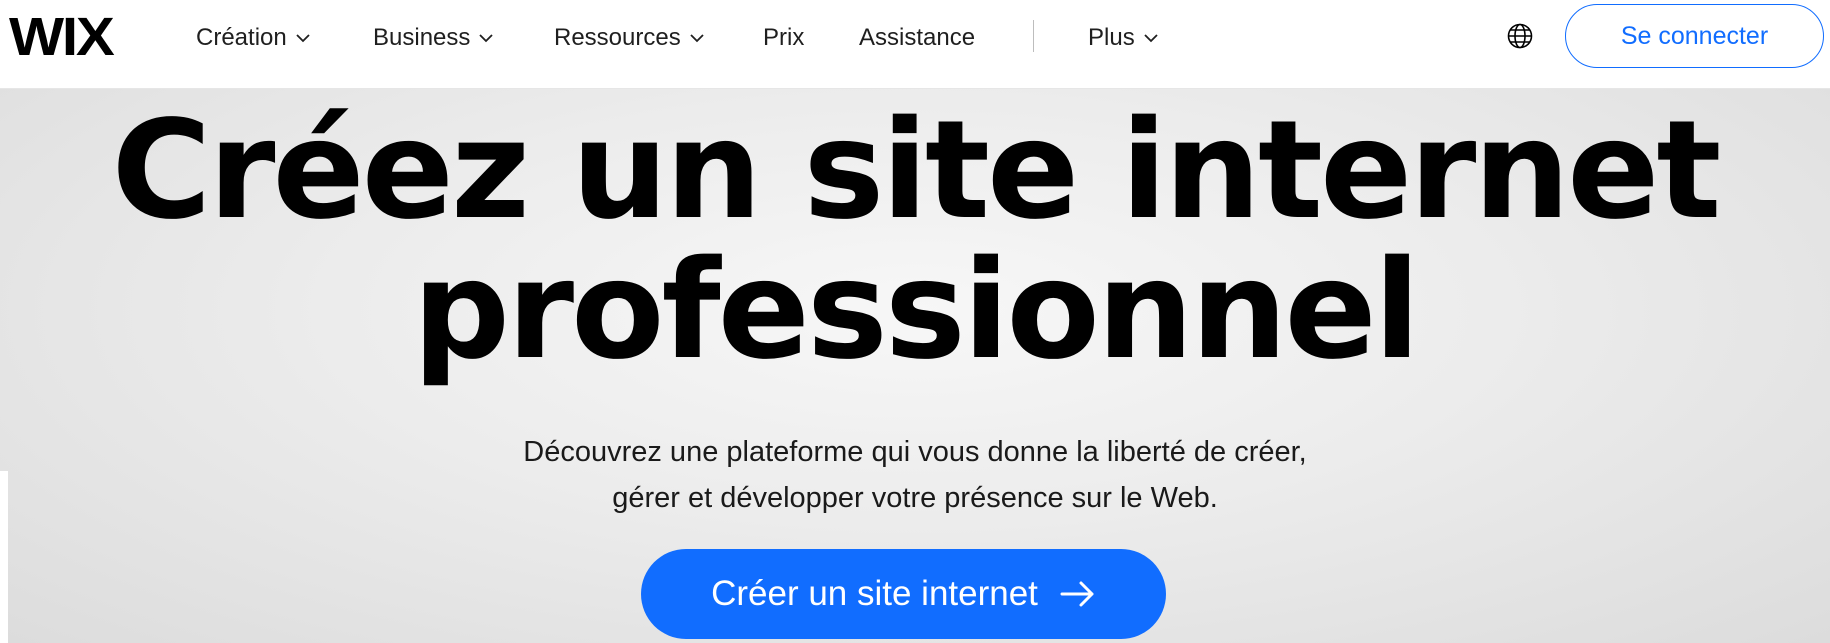 This screenshot has height=643, width=1830. I want to click on create-site-button-label: Créer un site internet, so click(874, 593).